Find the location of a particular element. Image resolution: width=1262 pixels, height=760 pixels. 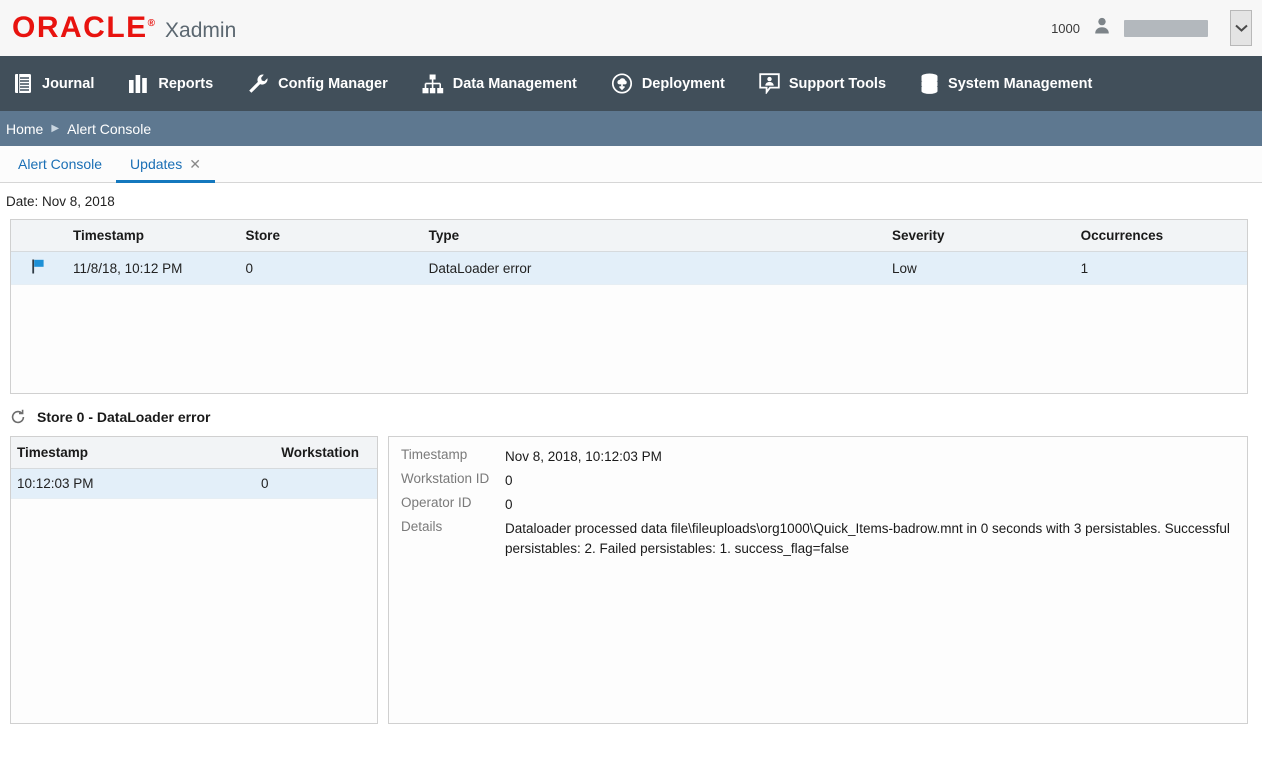

detail-value-timestamp: Nov 8, 2018, 10:12:03 PM is located at coordinates (583, 456).